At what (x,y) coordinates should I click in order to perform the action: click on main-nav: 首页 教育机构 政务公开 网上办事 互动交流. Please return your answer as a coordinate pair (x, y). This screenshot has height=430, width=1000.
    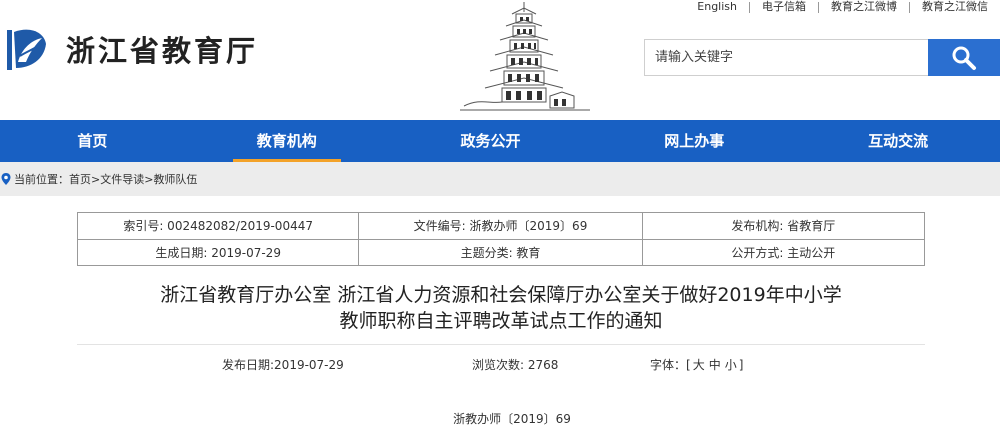
    Looking at the image, I should click on (500, 141).